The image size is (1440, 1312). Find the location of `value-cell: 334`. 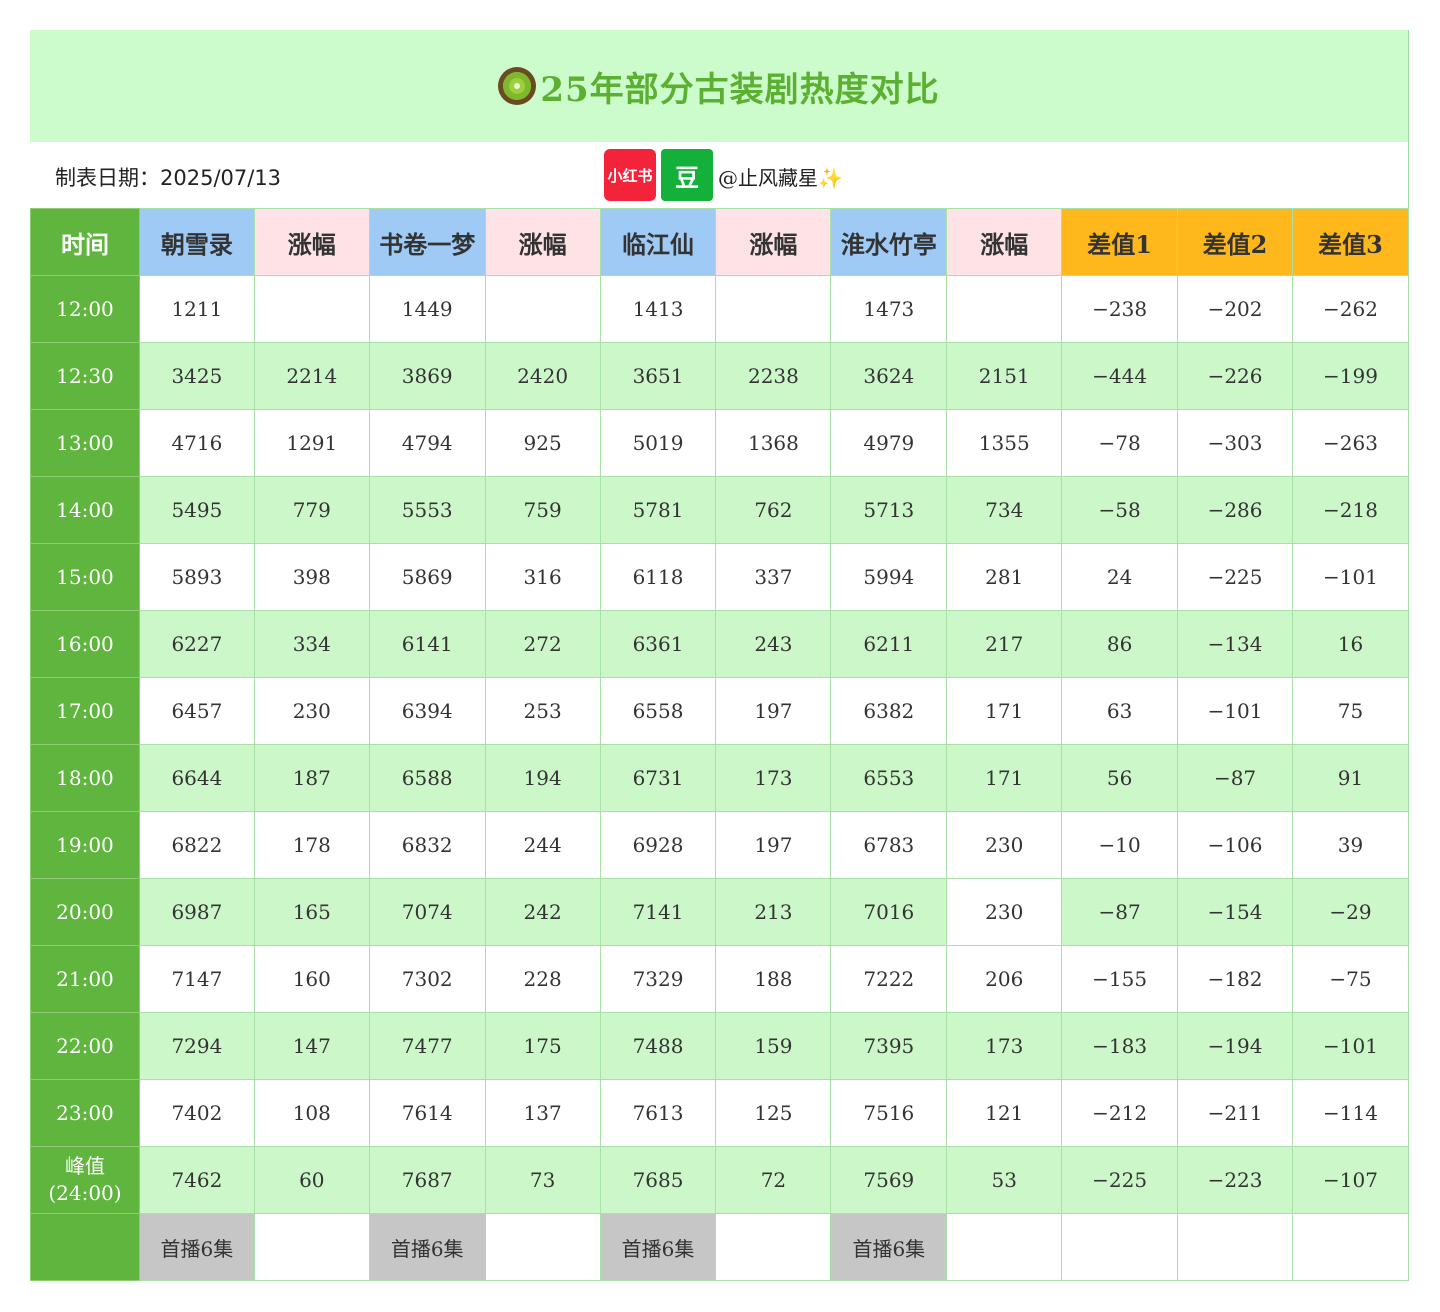

value-cell: 334 is located at coordinates (311, 644).